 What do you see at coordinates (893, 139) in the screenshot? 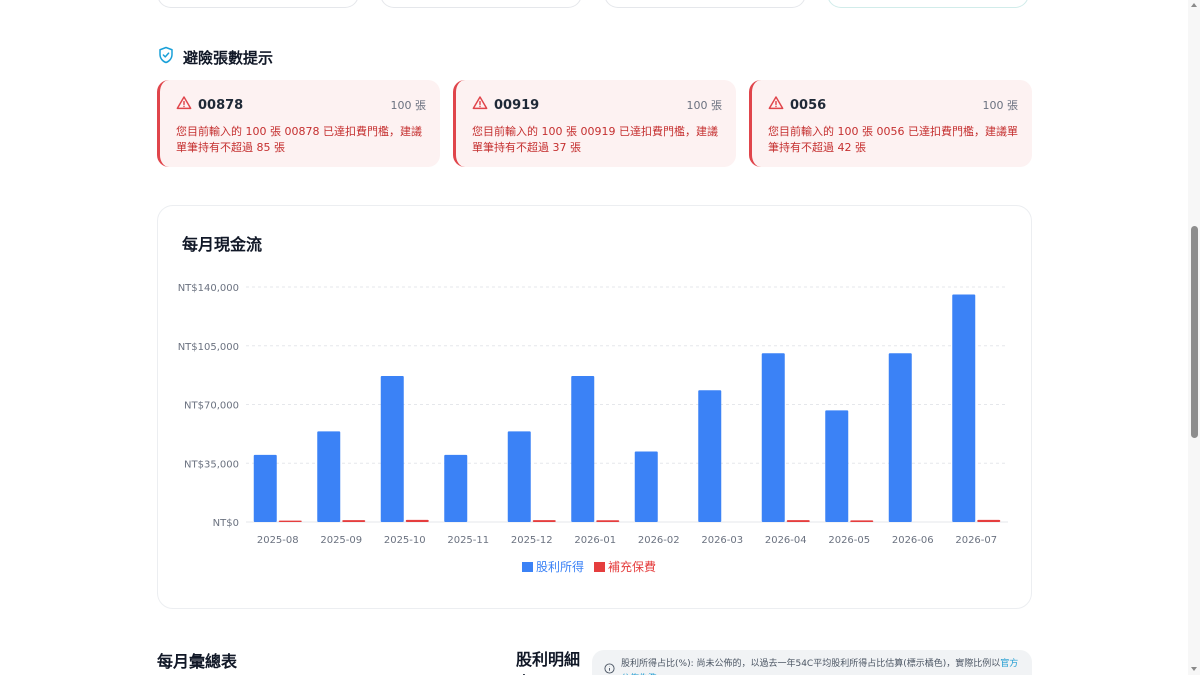
I see `warning-message: 您目前輸入的 100 張 0056 已達扣費門檻，建議單筆持有不超過 42 張` at bounding box center [893, 139].